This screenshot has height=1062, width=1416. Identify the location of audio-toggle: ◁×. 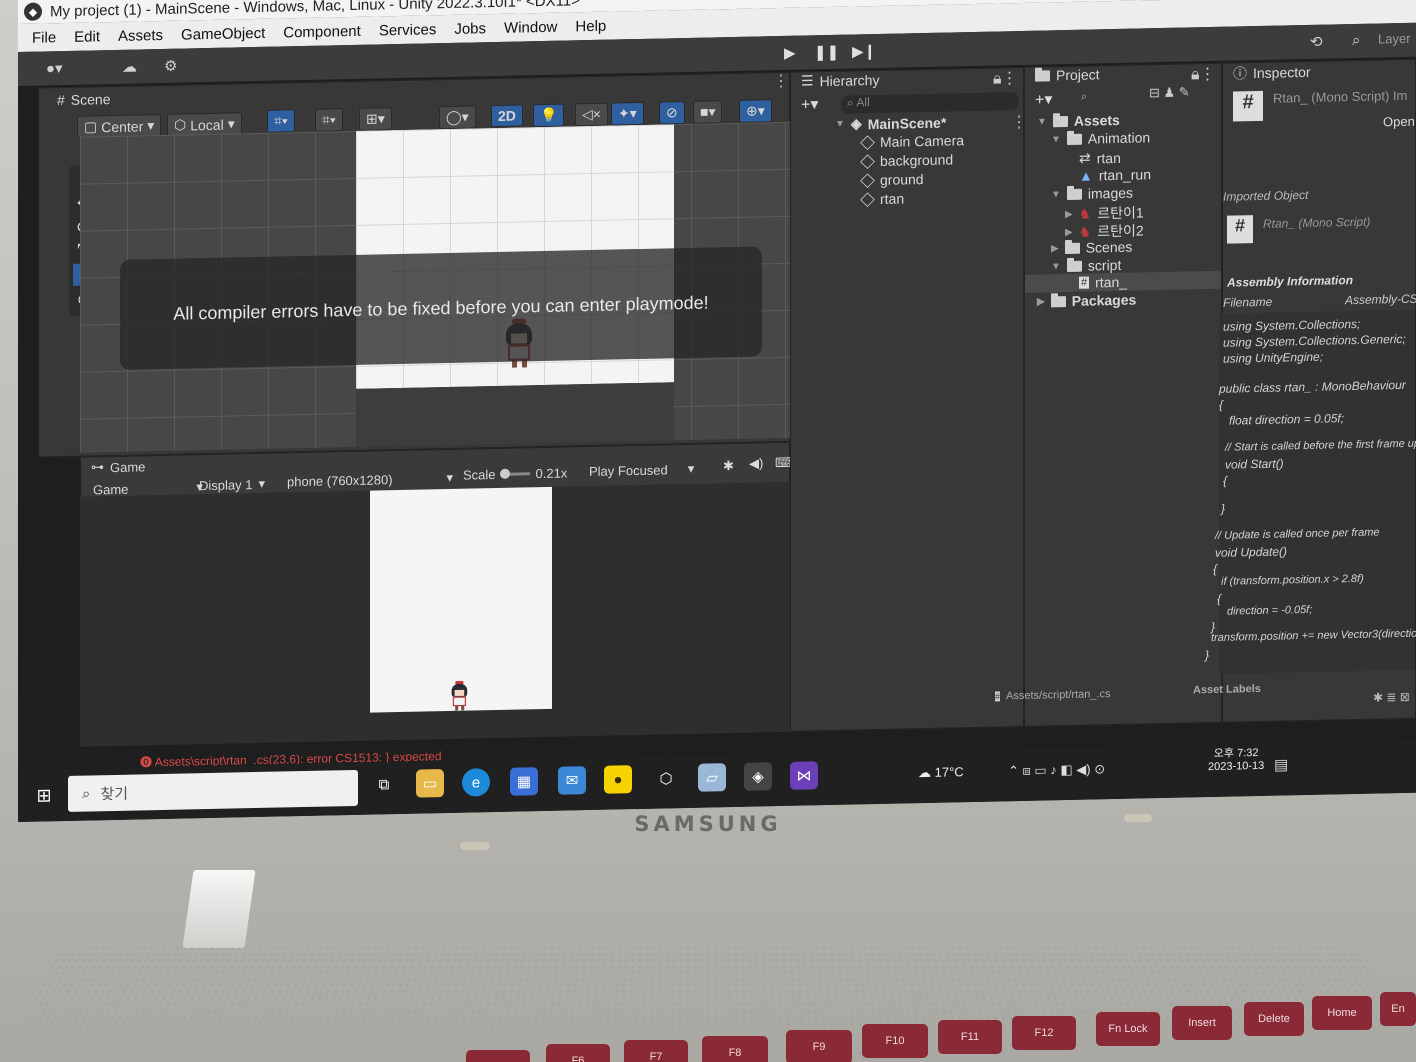
(591, 114).